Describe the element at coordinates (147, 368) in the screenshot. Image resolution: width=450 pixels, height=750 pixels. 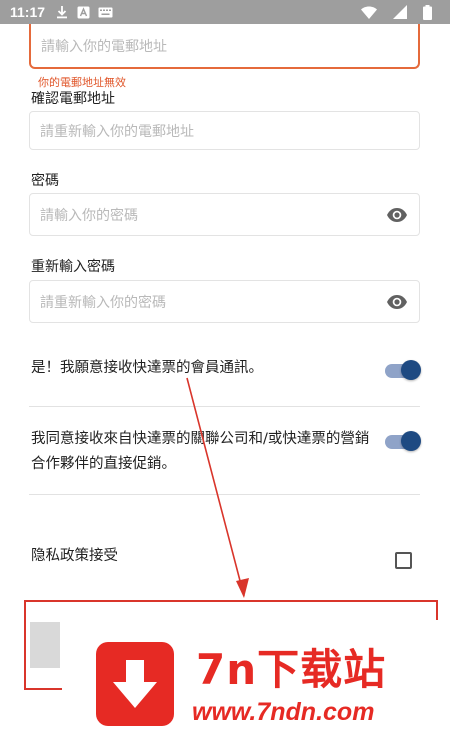
I see `newsletter-consent-text: 是！我願意接收快達票的會員通訊。` at that location.